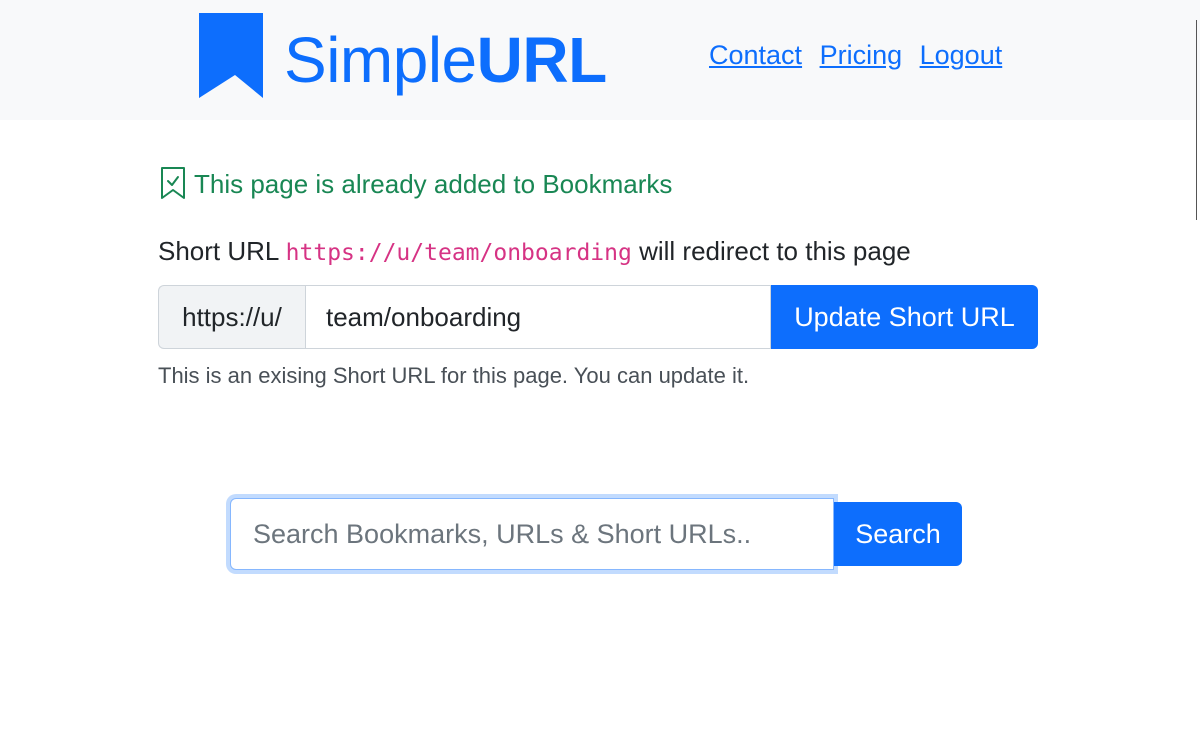 The height and width of the screenshot is (750, 1200). Describe the element at coordinates (173, 183) in the screenshot. I see `bookmark-check-icon` at that location.